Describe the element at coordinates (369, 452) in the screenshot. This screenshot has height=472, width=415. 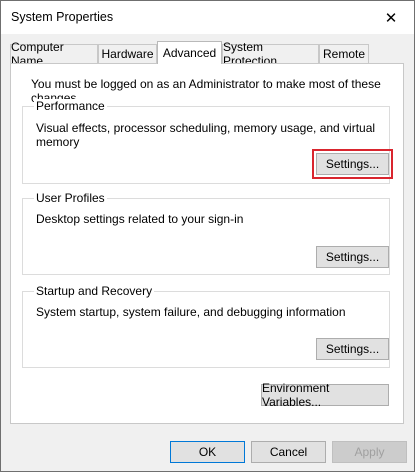
I see `apply-button: Apply` at that location.